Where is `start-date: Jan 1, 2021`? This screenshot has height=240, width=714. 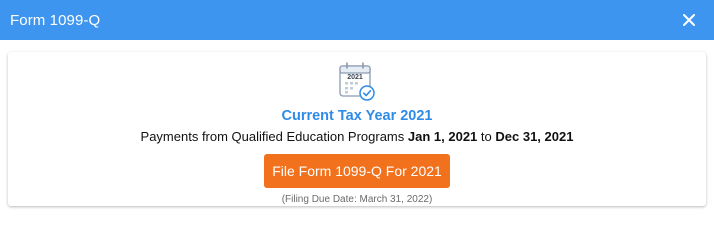 start-date: Jan 1, 2021 is located at coordinates (442, 136).